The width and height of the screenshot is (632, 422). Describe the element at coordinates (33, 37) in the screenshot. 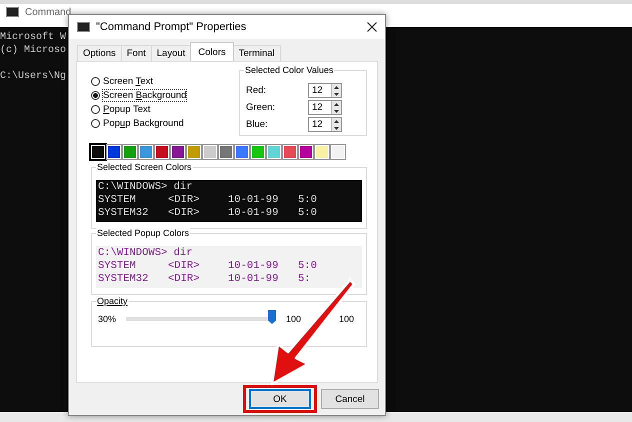

I see `console-text: Microsoft W` at that location.